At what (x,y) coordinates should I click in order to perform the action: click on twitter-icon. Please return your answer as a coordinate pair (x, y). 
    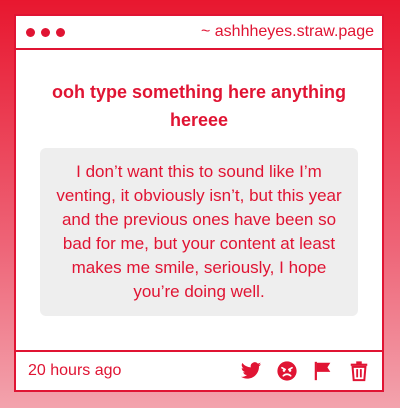
    Looking at the image, I should click on (251, 371).